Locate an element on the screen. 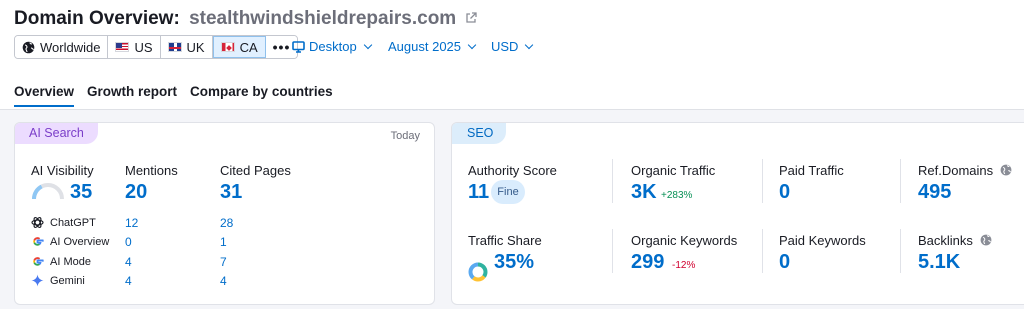 The image size is (1024, 309). engine-row-ai-mode: AI Mode is located at coordinates (61, 261).